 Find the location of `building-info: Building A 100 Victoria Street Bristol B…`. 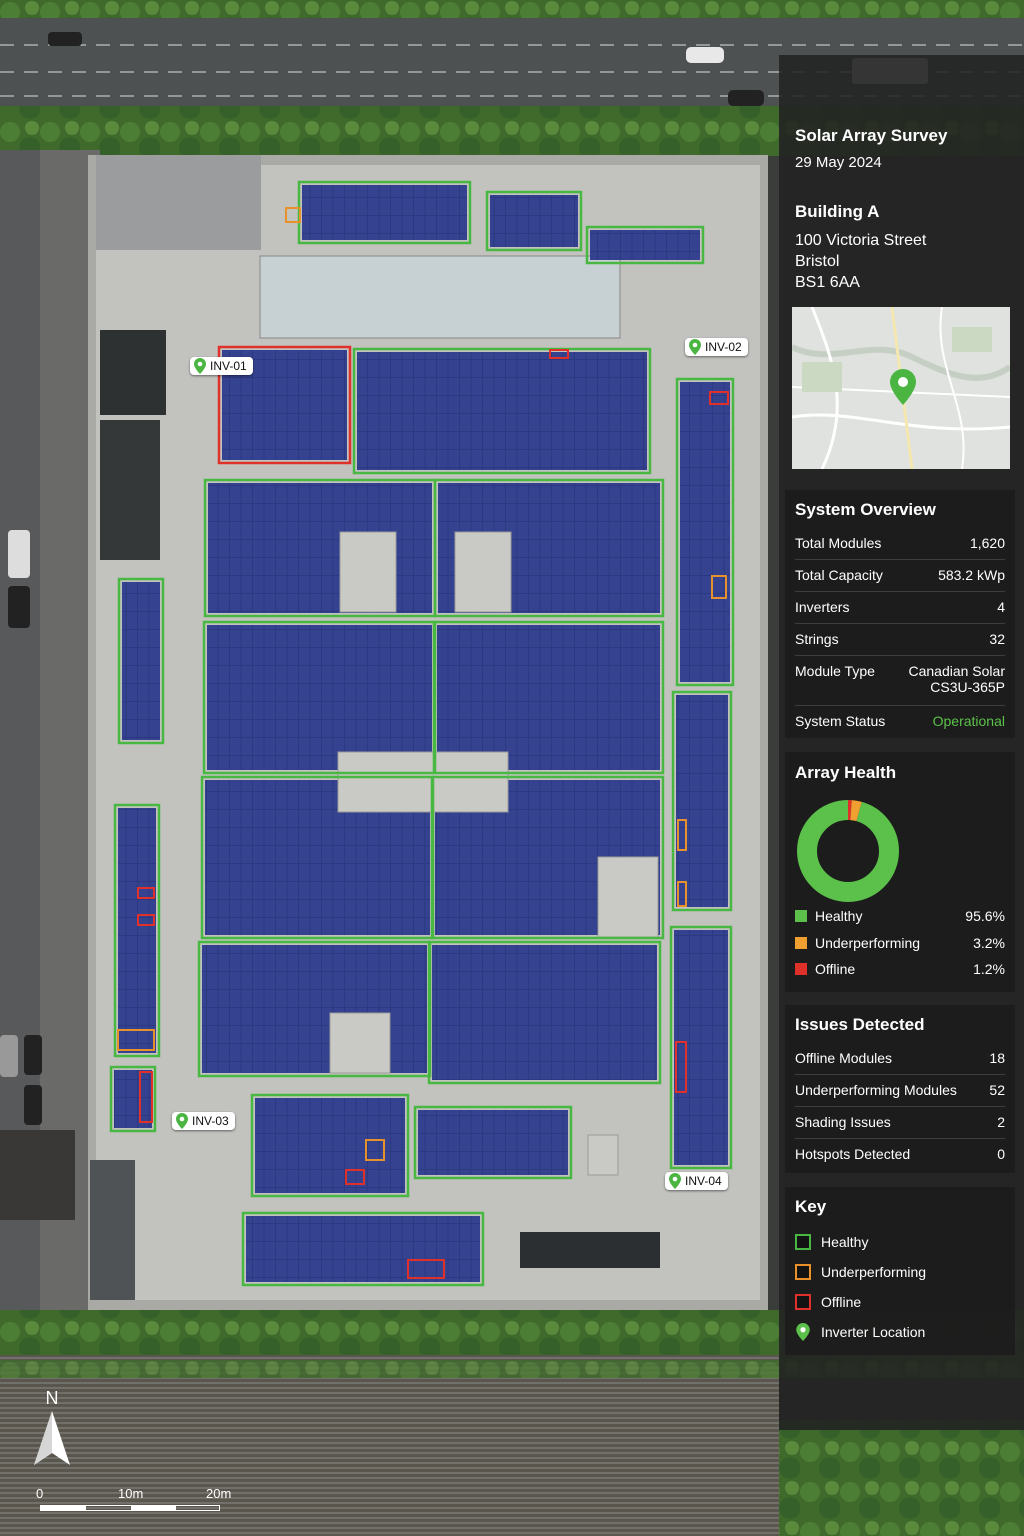

building-info: Building A 100 Victoria Street Bristol B… is located at coordinates (860, 247).